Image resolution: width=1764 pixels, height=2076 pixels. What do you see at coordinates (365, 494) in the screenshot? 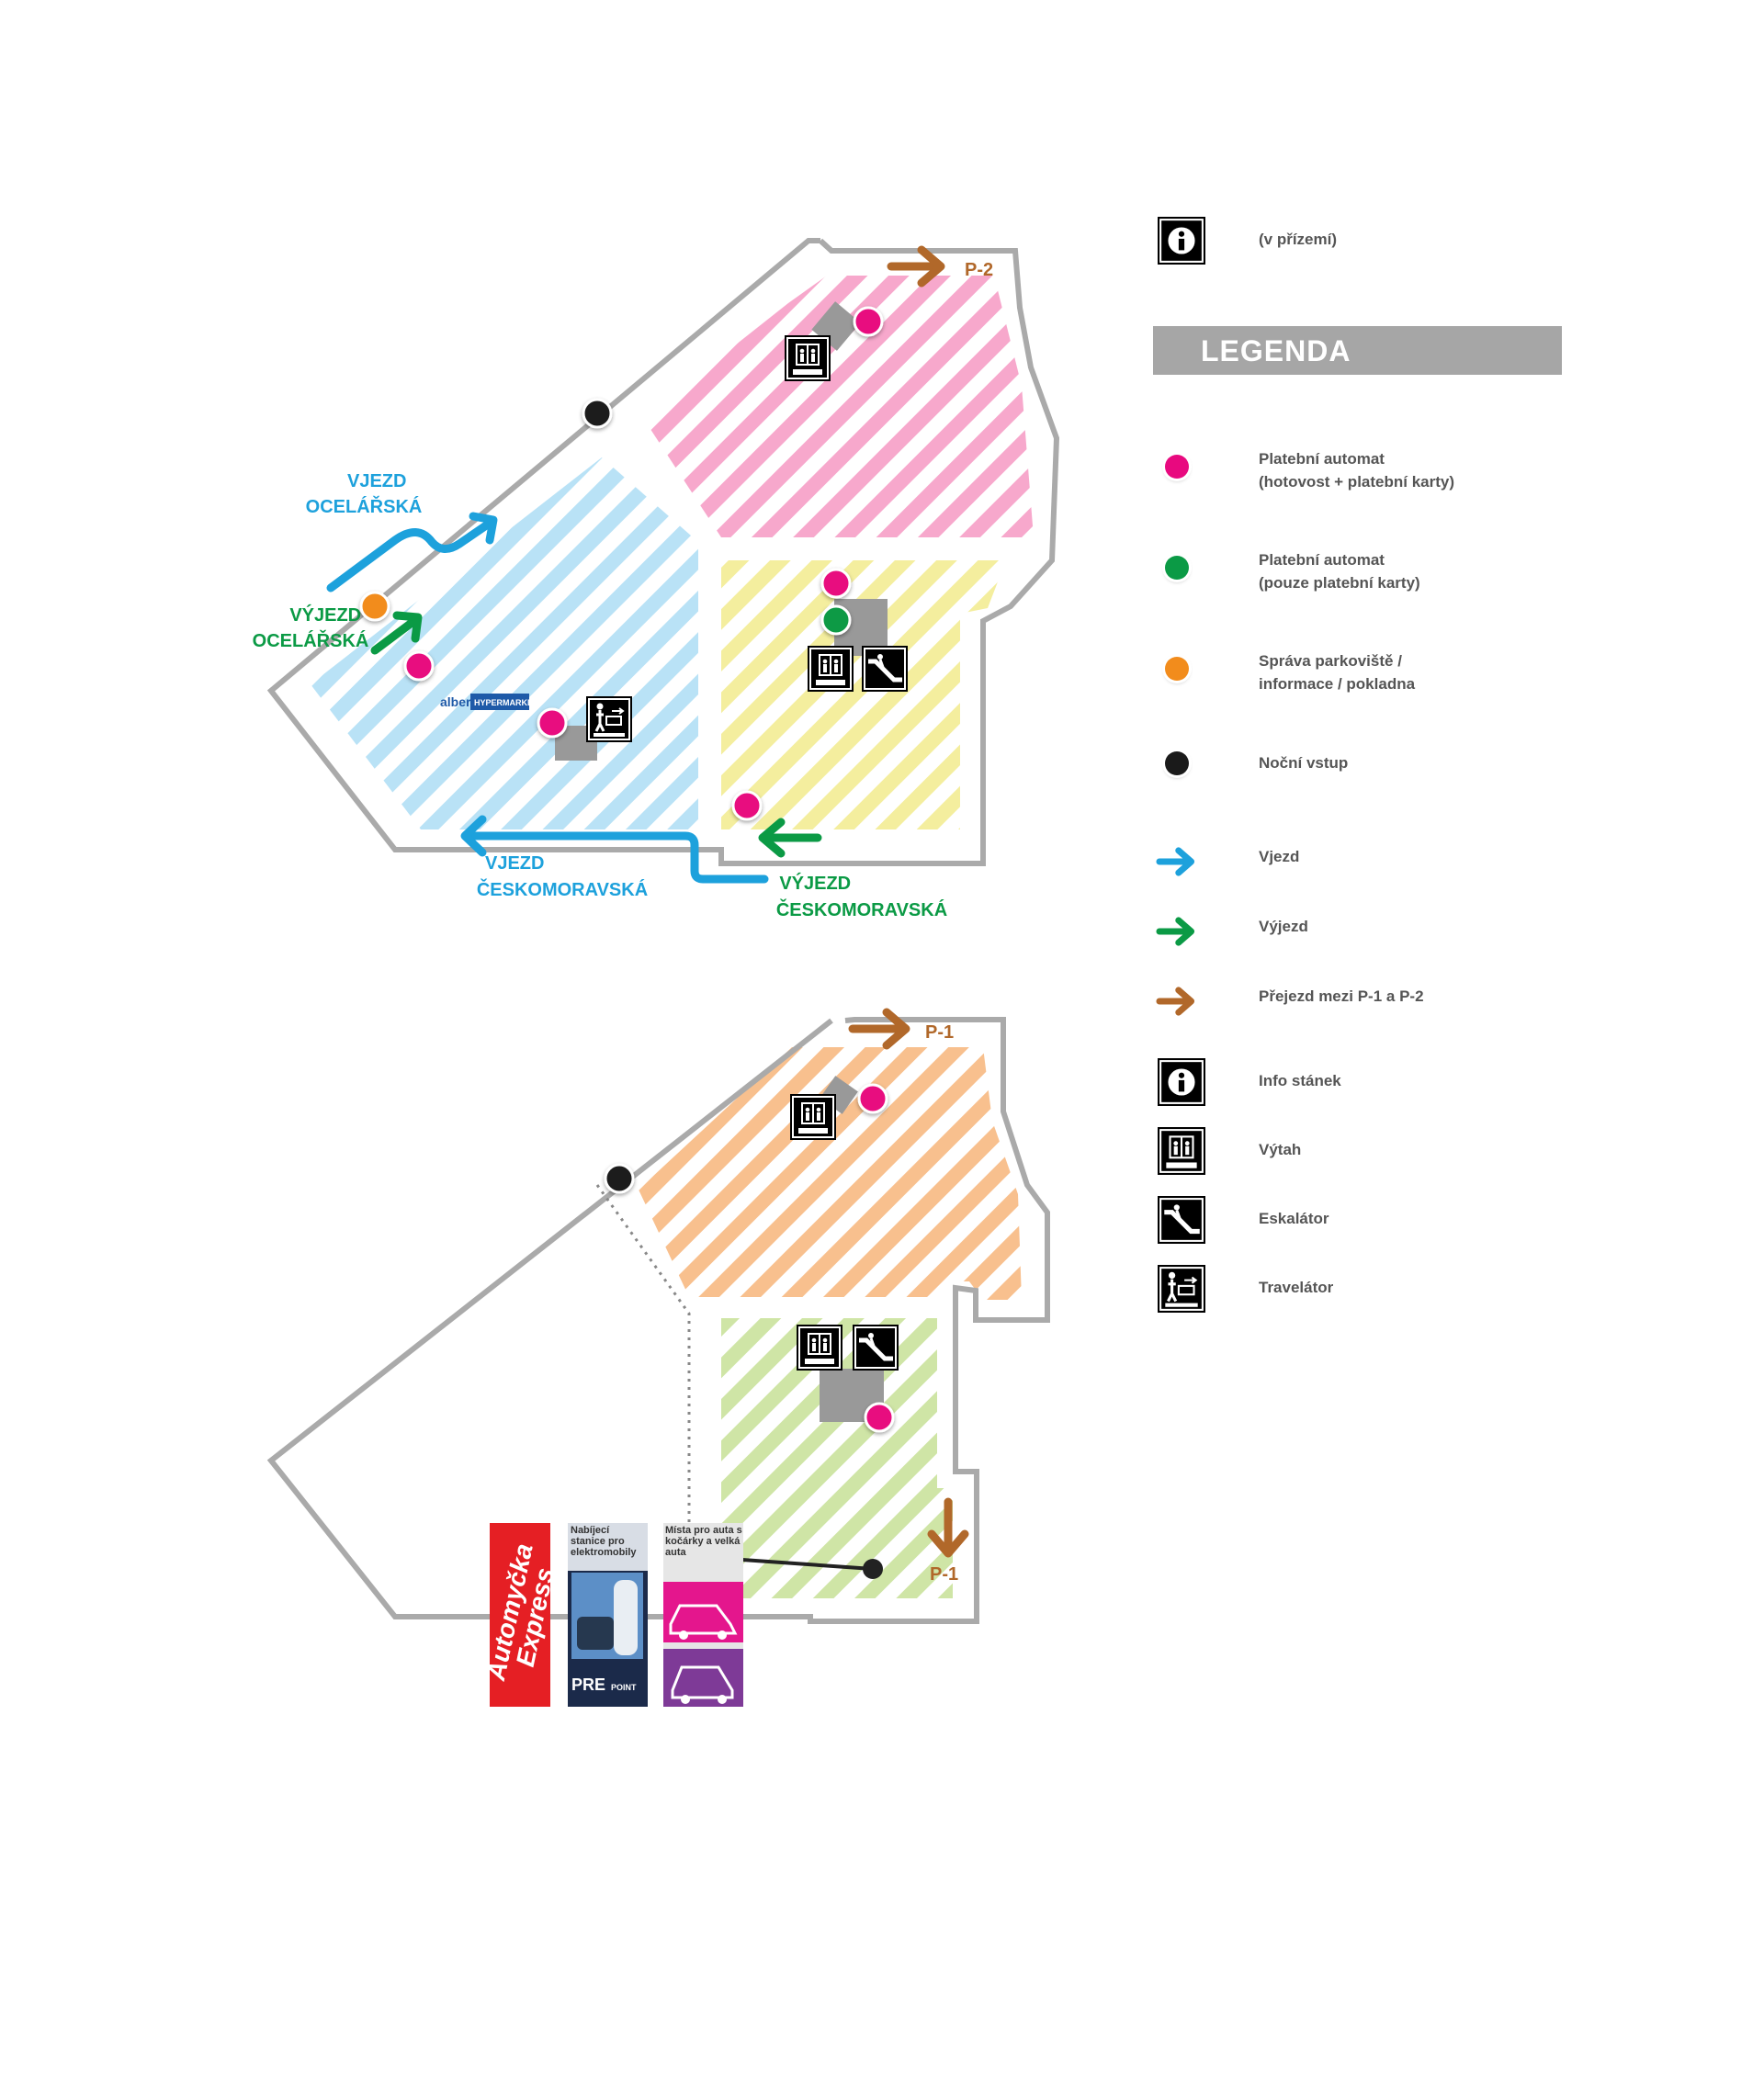
I see `label-entry-ocelarska: VJEZD OCELÁŘSKÁ` at bounding box center [365, 494].